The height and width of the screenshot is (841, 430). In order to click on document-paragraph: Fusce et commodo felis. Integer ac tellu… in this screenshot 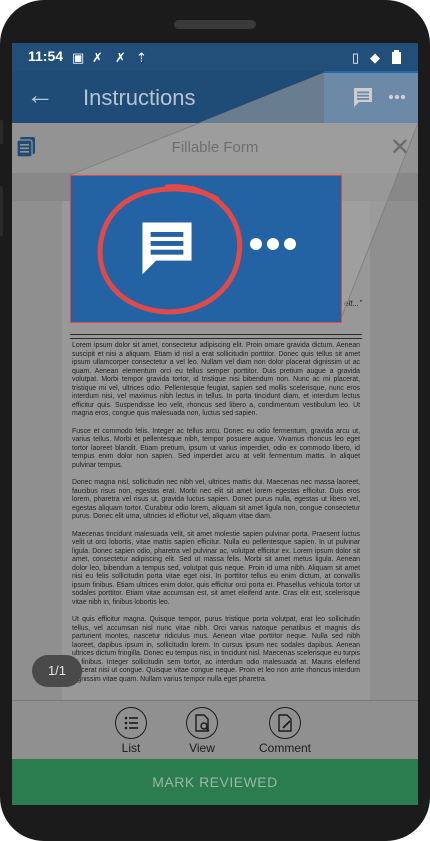, I will do `click(216, 448)`.